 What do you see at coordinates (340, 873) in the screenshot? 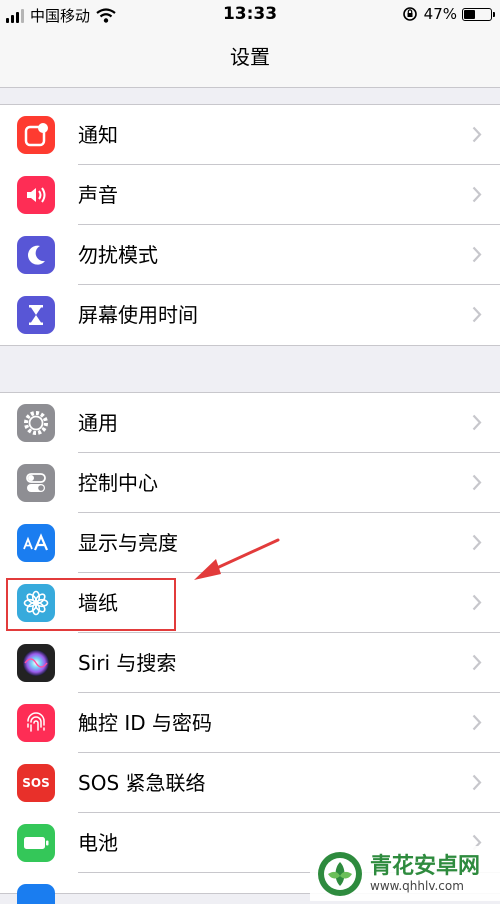
I see `watermark-logo-icon` at bounding box center [340, 873].